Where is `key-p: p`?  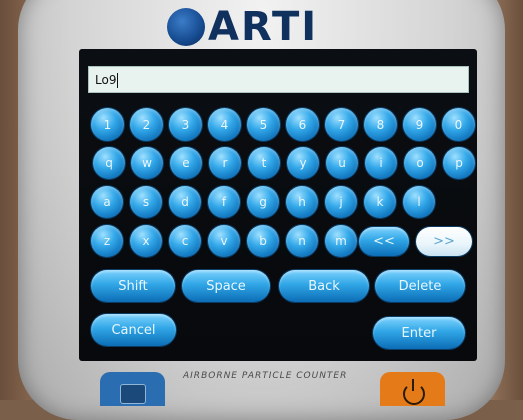
key-p: p is located at coordinates (459, 163).